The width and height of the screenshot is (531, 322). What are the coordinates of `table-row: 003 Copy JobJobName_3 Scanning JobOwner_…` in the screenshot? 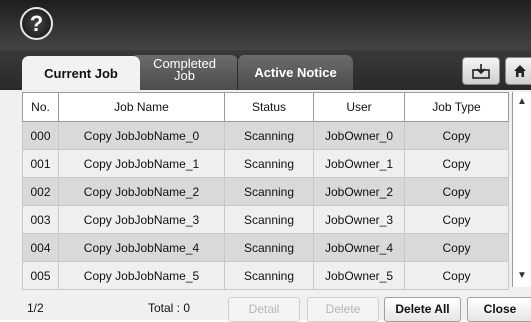 It's located at (265, 219).